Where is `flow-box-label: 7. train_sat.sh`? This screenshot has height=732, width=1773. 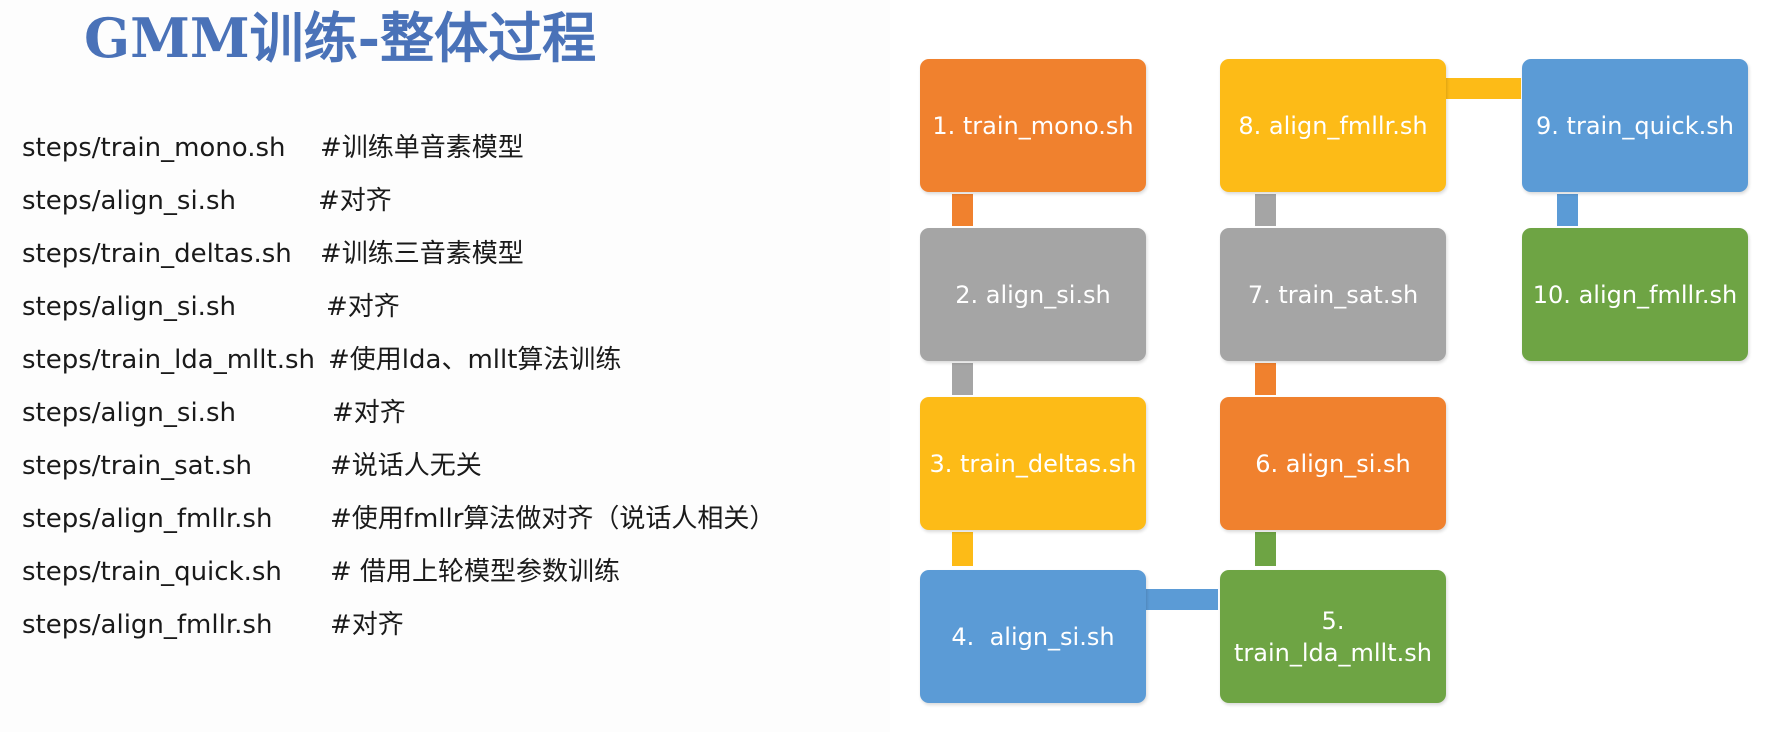 flow-box-label: 7. train_sat.sh is located at coordinates (1333, 294).